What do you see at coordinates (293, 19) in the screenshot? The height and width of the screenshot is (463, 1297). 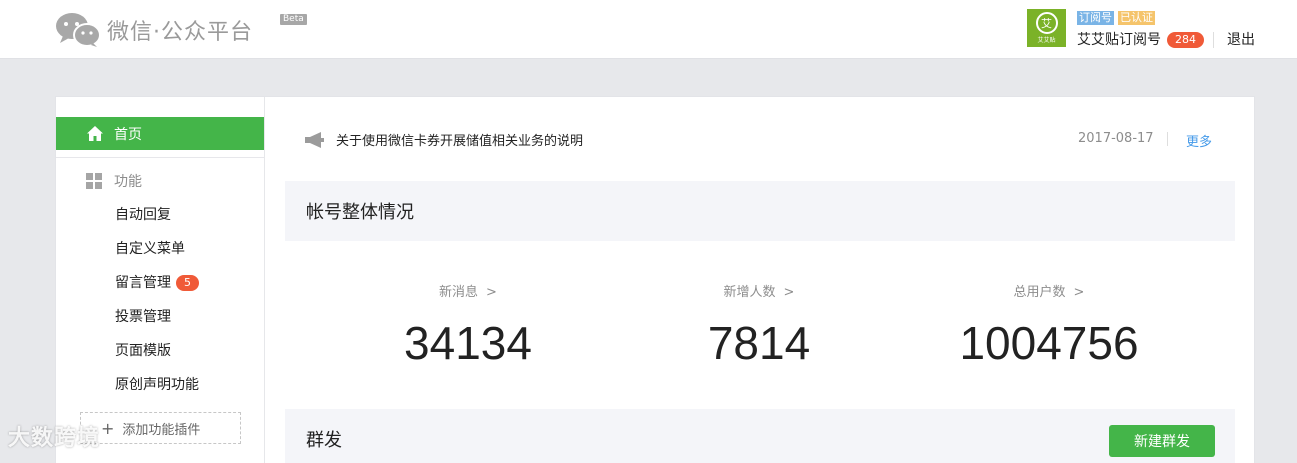 I see `beta-badge: Beta` at bounding box center [293, 19].